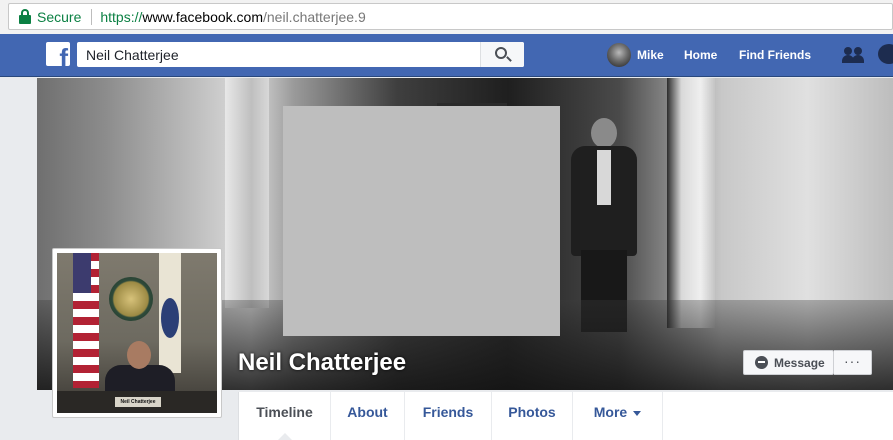 Image resolution: width=893 pixels, height=440 pixels. What do you see at coordinates (285, 416) in the screenshot?
I see `tab-timeline: Timeline` at bounding box center [285, 416].